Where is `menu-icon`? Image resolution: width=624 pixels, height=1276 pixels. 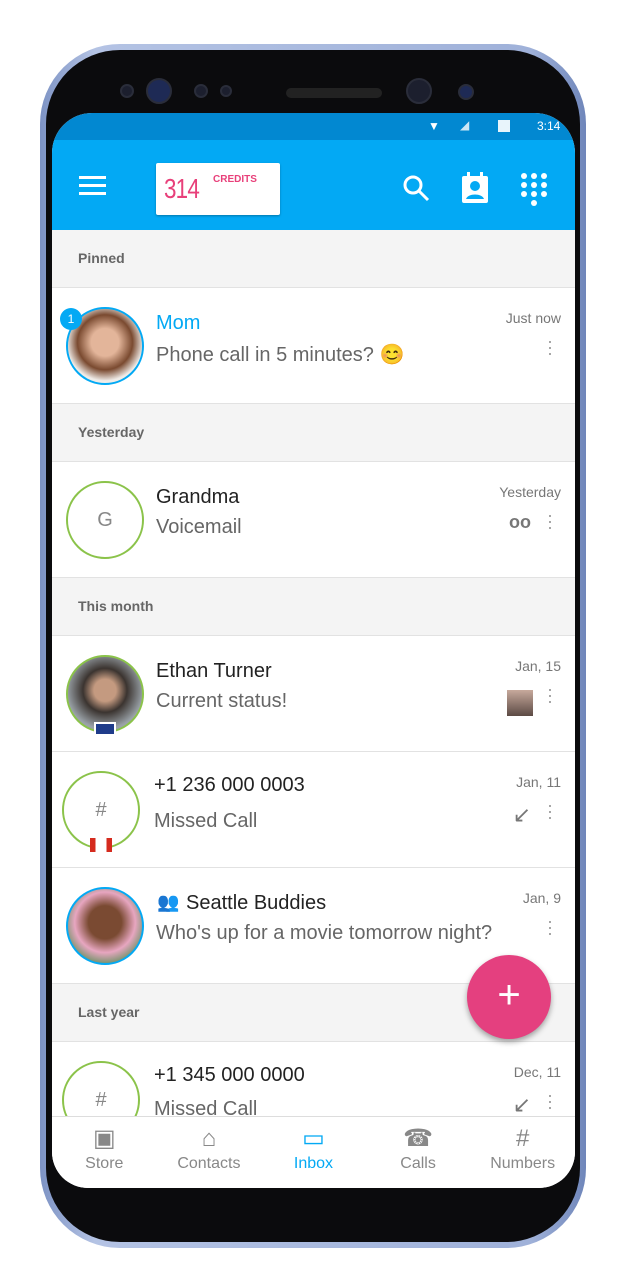 menu-icon is located at coordinates (92, 185).